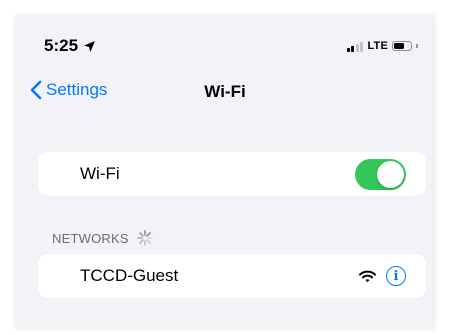 The height and width of the screenshot is (335, 452). What do you see at coordinates (399, 46) in the screenshot?
I see `battery-fill` at bounding box center [399, 46].